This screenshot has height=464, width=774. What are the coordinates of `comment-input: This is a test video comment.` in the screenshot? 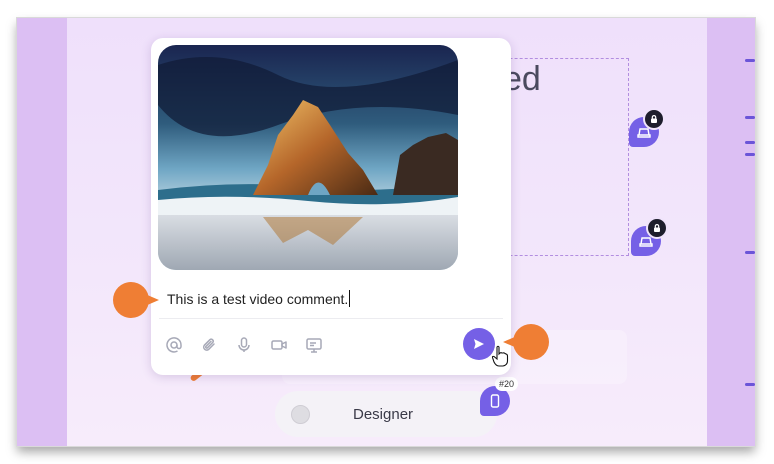 It's located at (259, 298).